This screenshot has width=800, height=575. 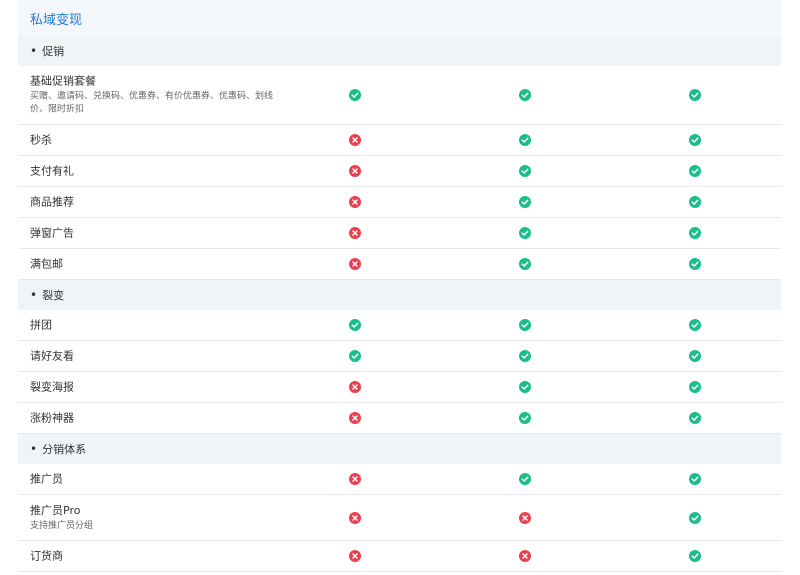 What do you see at coordinates (52, 233) in the screenshot?
I see `feature-name: 弹窗广告` at bounding box center [52, 233].